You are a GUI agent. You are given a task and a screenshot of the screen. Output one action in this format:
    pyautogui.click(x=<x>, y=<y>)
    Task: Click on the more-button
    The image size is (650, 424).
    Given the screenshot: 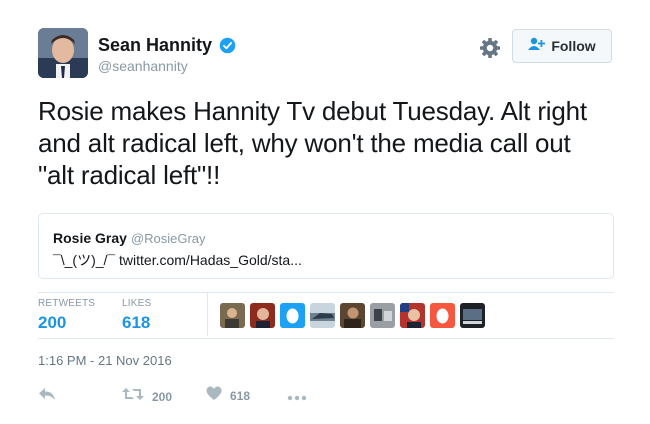 What is the action you would take?
    pyautogui.click(x=297, y=397)
    